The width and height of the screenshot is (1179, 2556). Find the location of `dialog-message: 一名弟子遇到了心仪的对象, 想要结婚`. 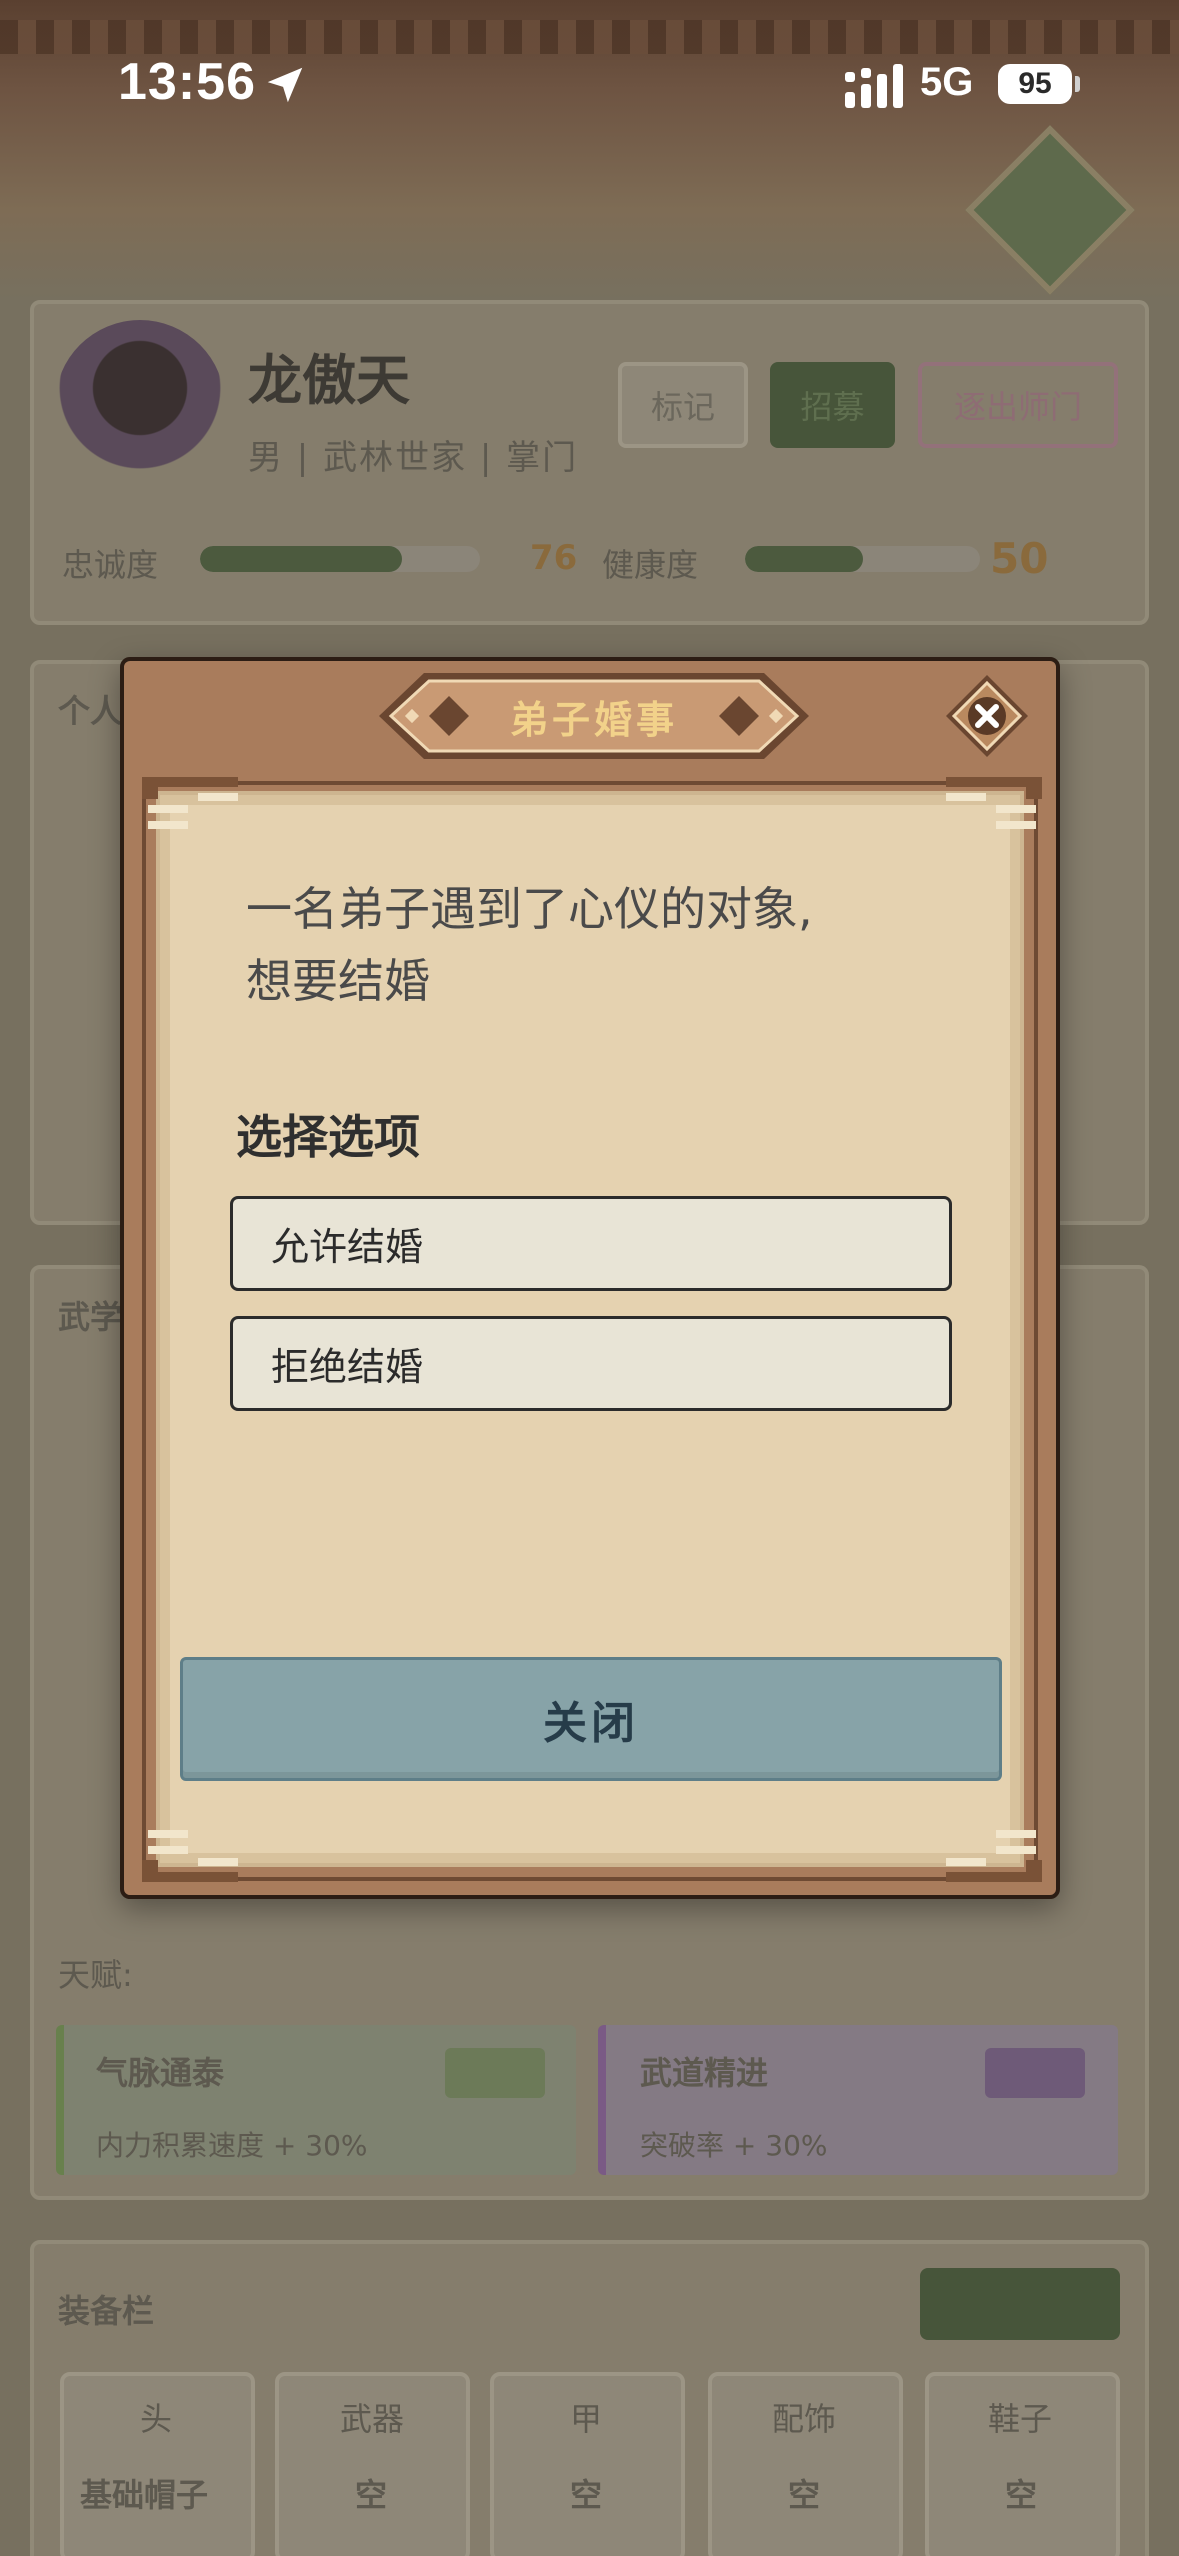

dialog-message: 一名弟子遇到了心仪的对象, 想要结婚 is located at coordinates (596, 945).